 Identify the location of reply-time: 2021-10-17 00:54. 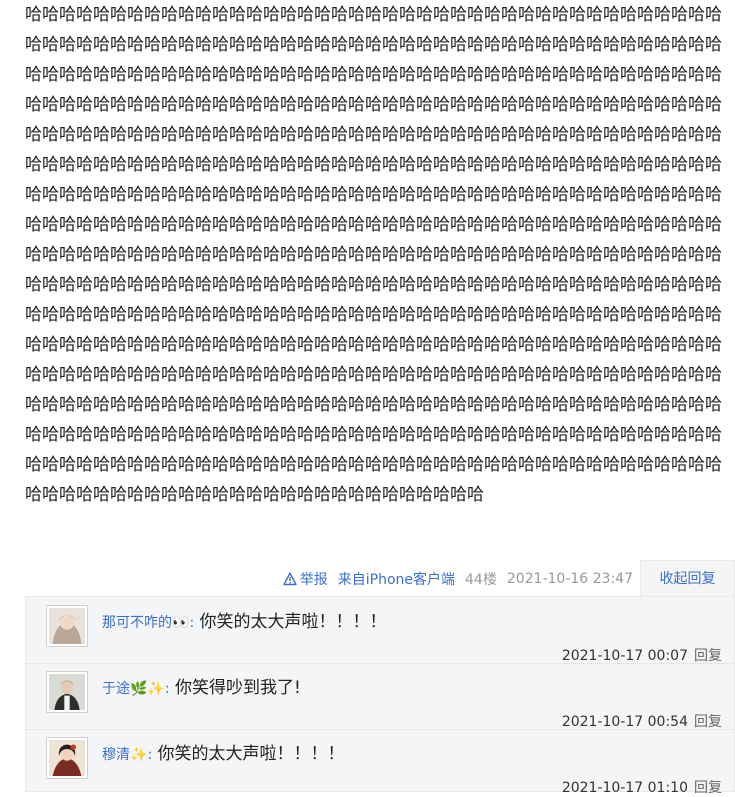
(624, 722).